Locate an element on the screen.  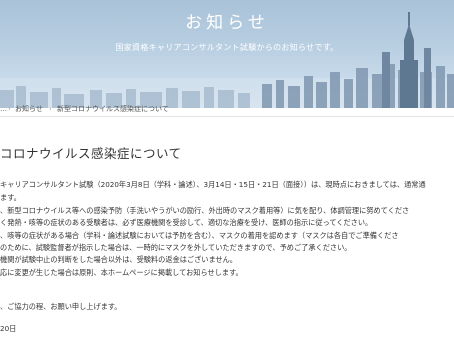
breadcrumb-news-link: お知らせ is located at coordinates (29, 109).